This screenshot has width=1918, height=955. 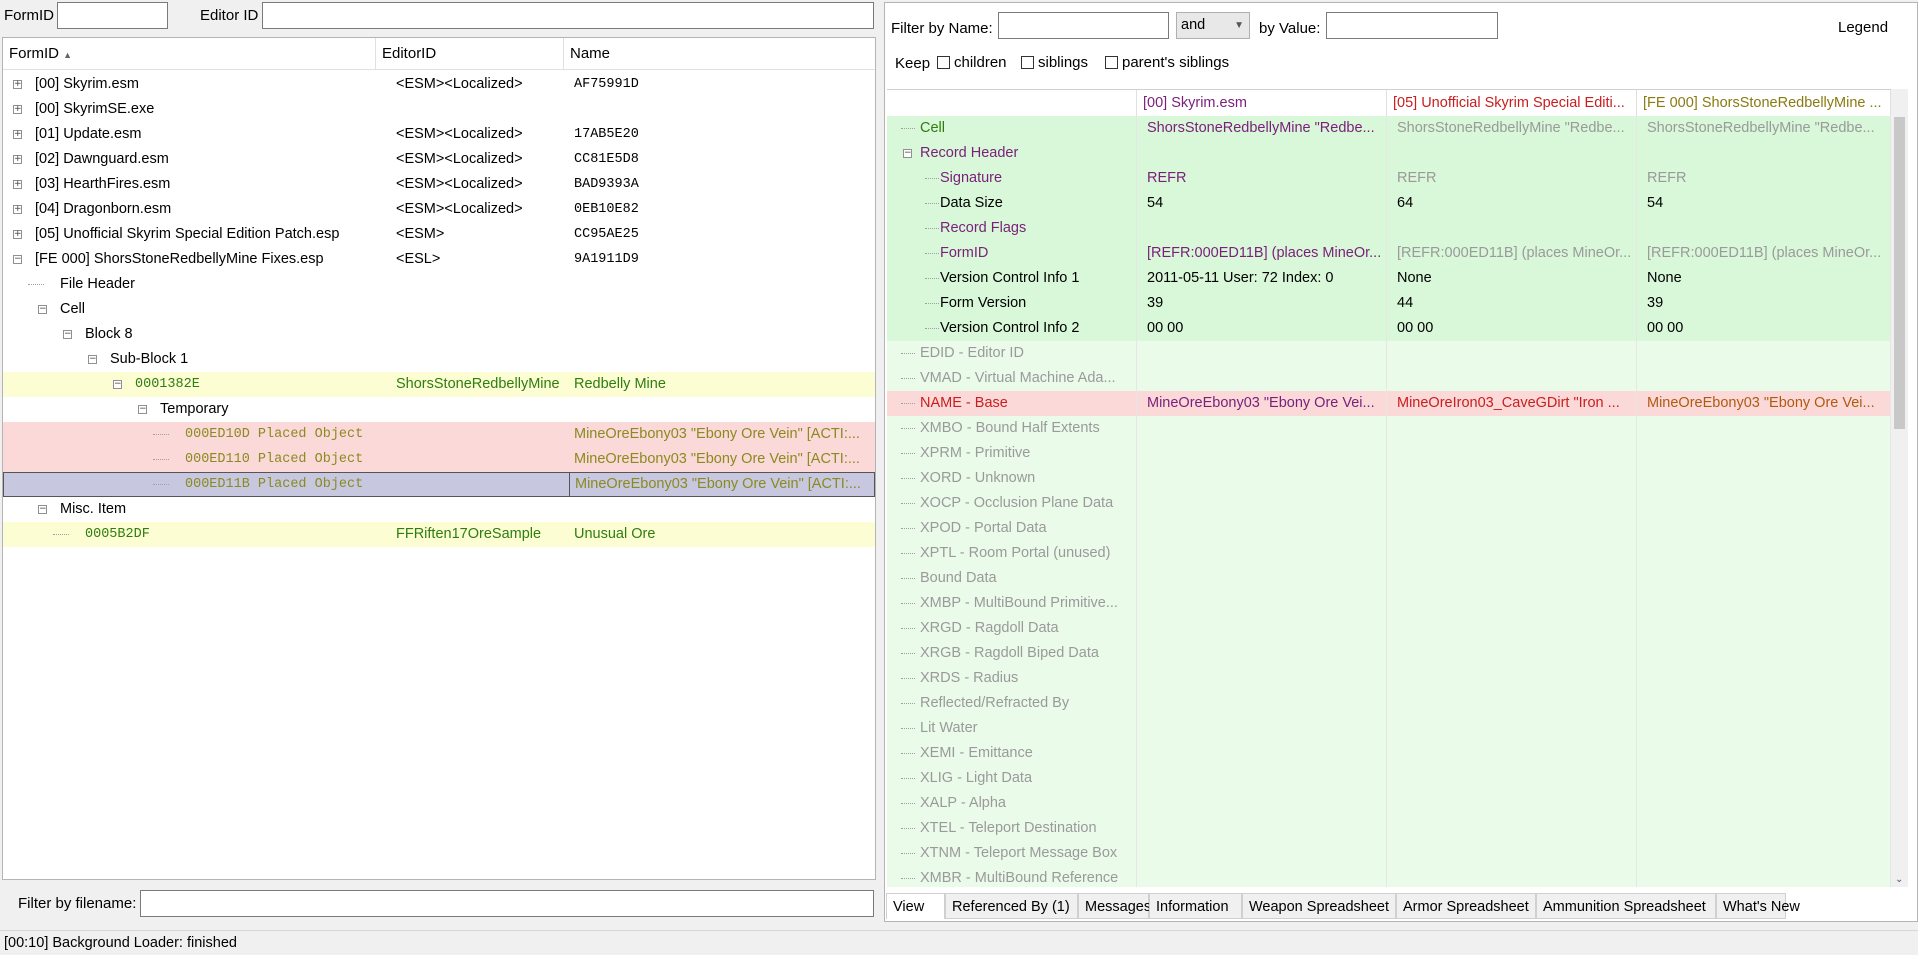 I want to click on grid-row: XALP - Alpha, so click(x=1389, y=803).